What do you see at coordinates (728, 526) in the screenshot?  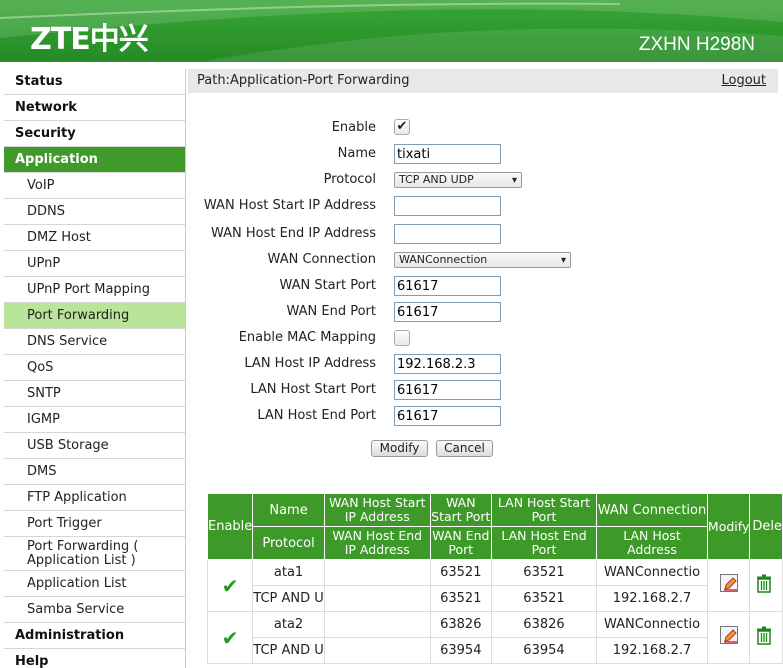 I see `col-modify: Modify` at bounding box center [728, 526].